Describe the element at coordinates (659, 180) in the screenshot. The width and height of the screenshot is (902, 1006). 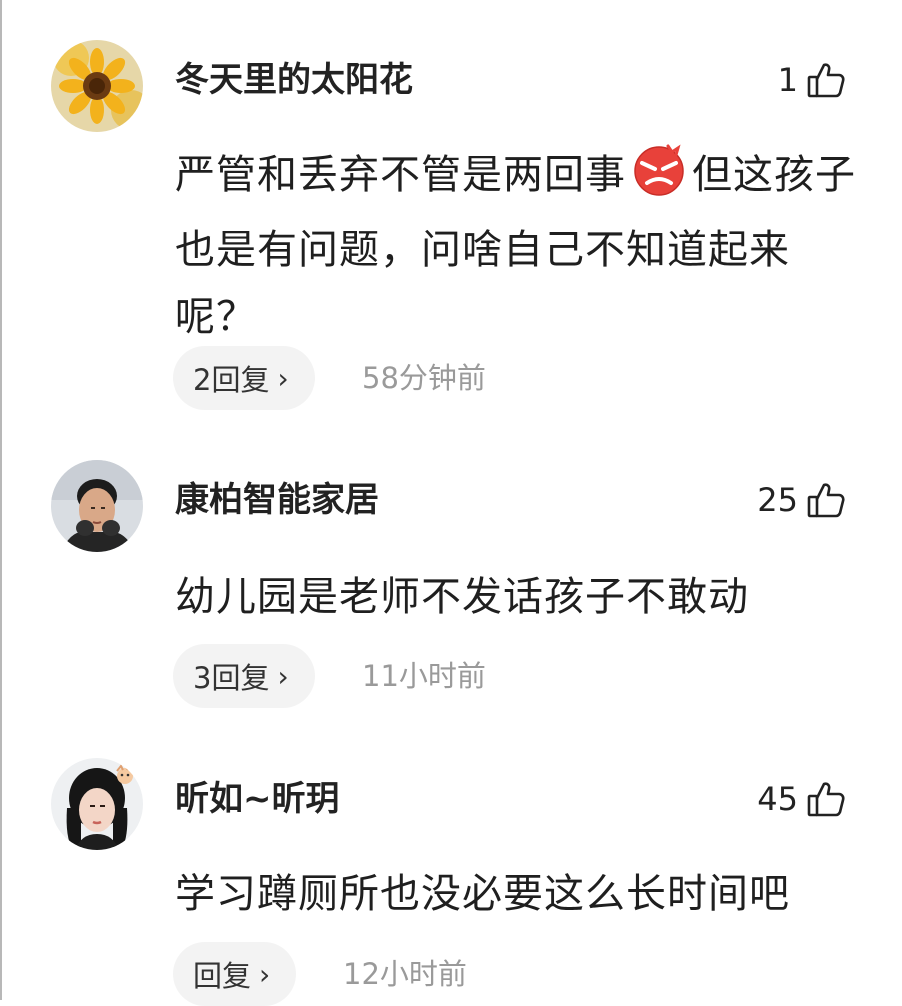
I see `angry-face-icon` at that location.